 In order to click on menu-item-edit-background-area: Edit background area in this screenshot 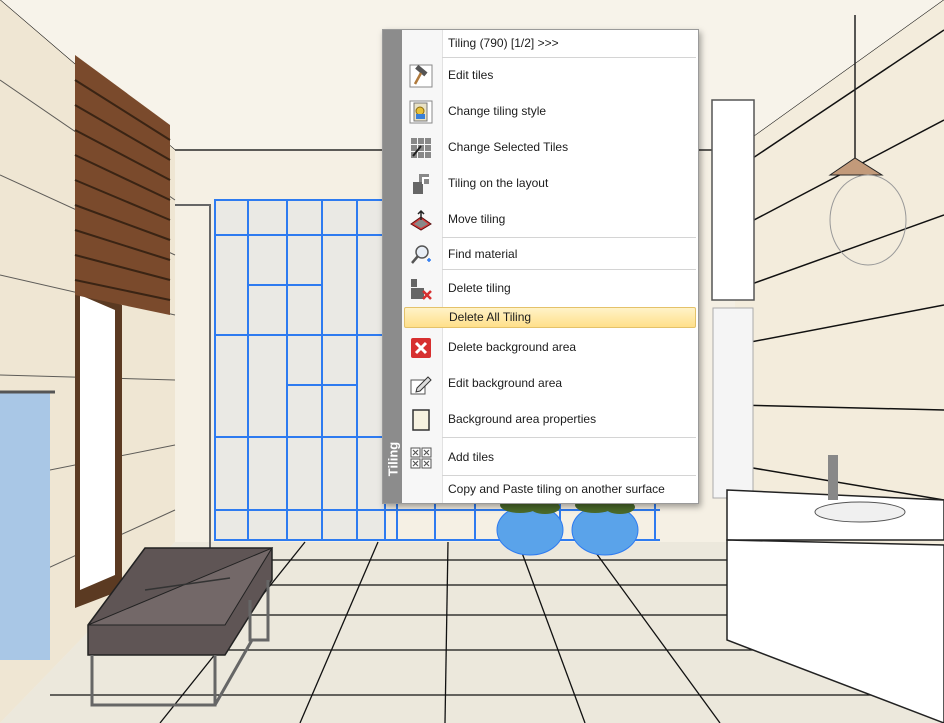, I will do `click(549, 383)`.